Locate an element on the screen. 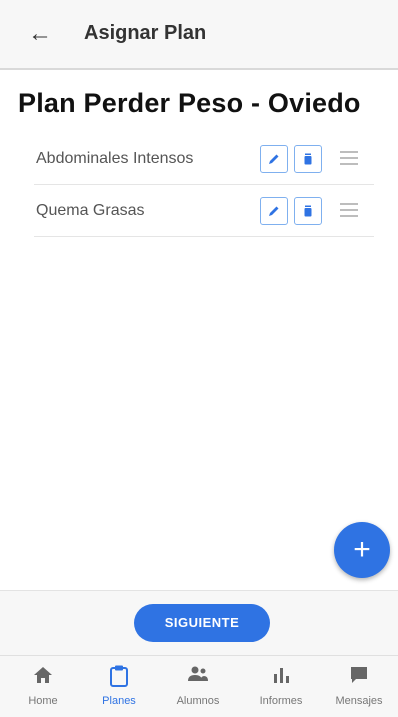  bar-chart-icon is located at coordinates (281, 675).